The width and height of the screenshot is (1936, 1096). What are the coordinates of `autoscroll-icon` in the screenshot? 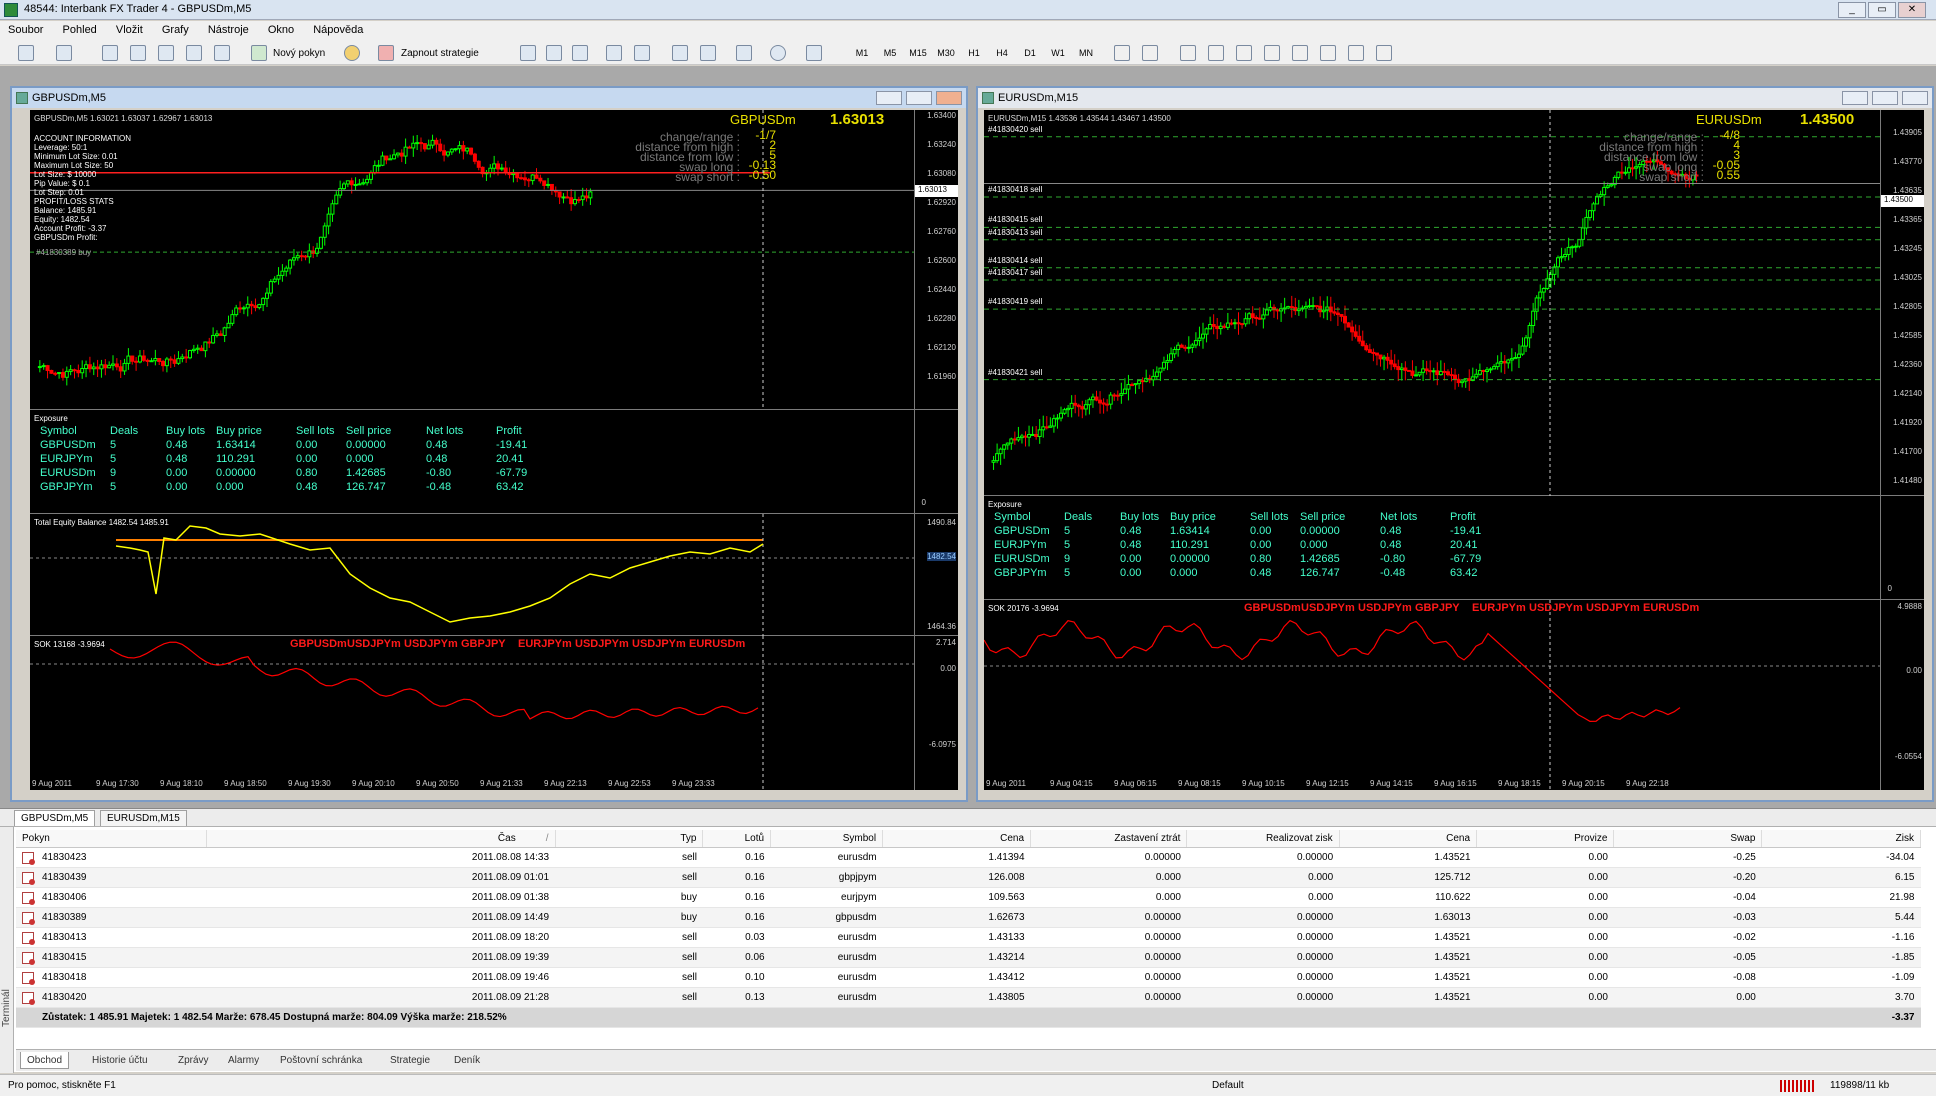 It's located at (680, 53).